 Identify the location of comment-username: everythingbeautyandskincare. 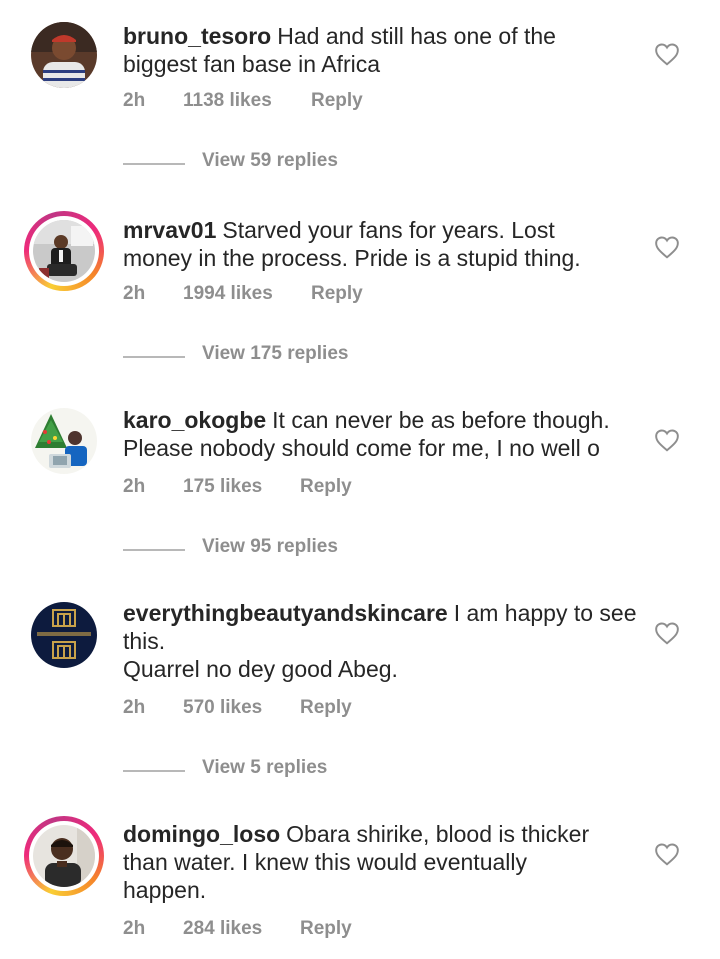
(285, 613).